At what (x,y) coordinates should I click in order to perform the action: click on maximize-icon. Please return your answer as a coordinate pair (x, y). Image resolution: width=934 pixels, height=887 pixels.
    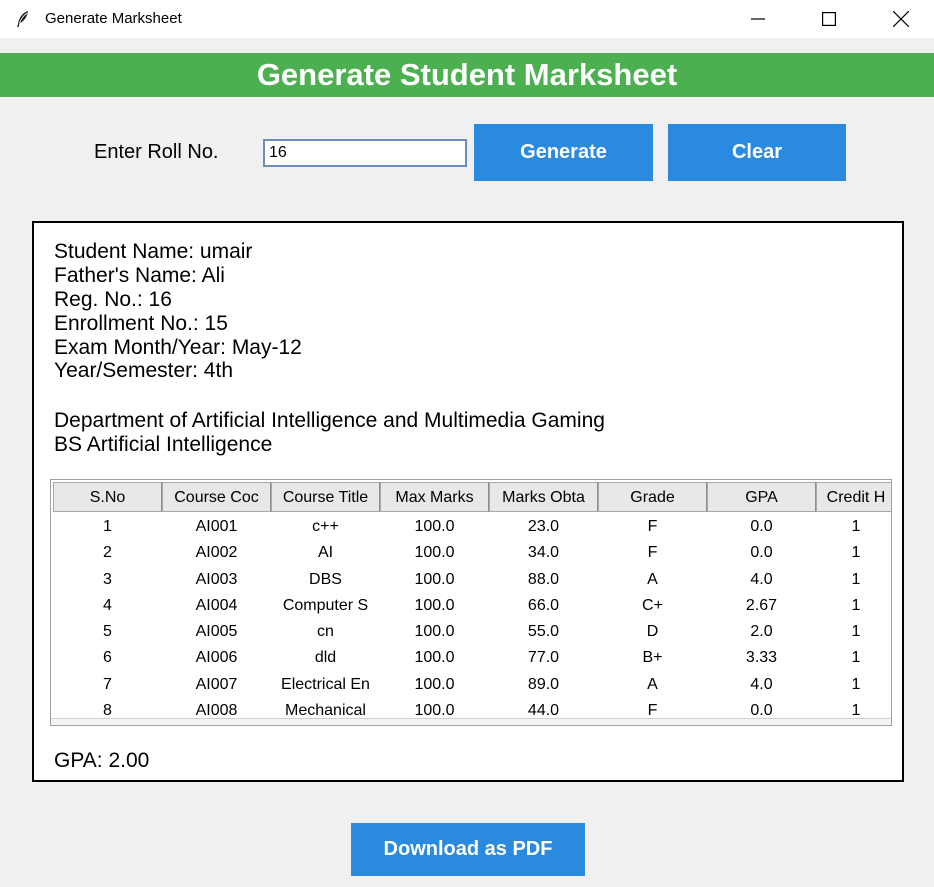
    Looking at the image, I should click on (829, 19).